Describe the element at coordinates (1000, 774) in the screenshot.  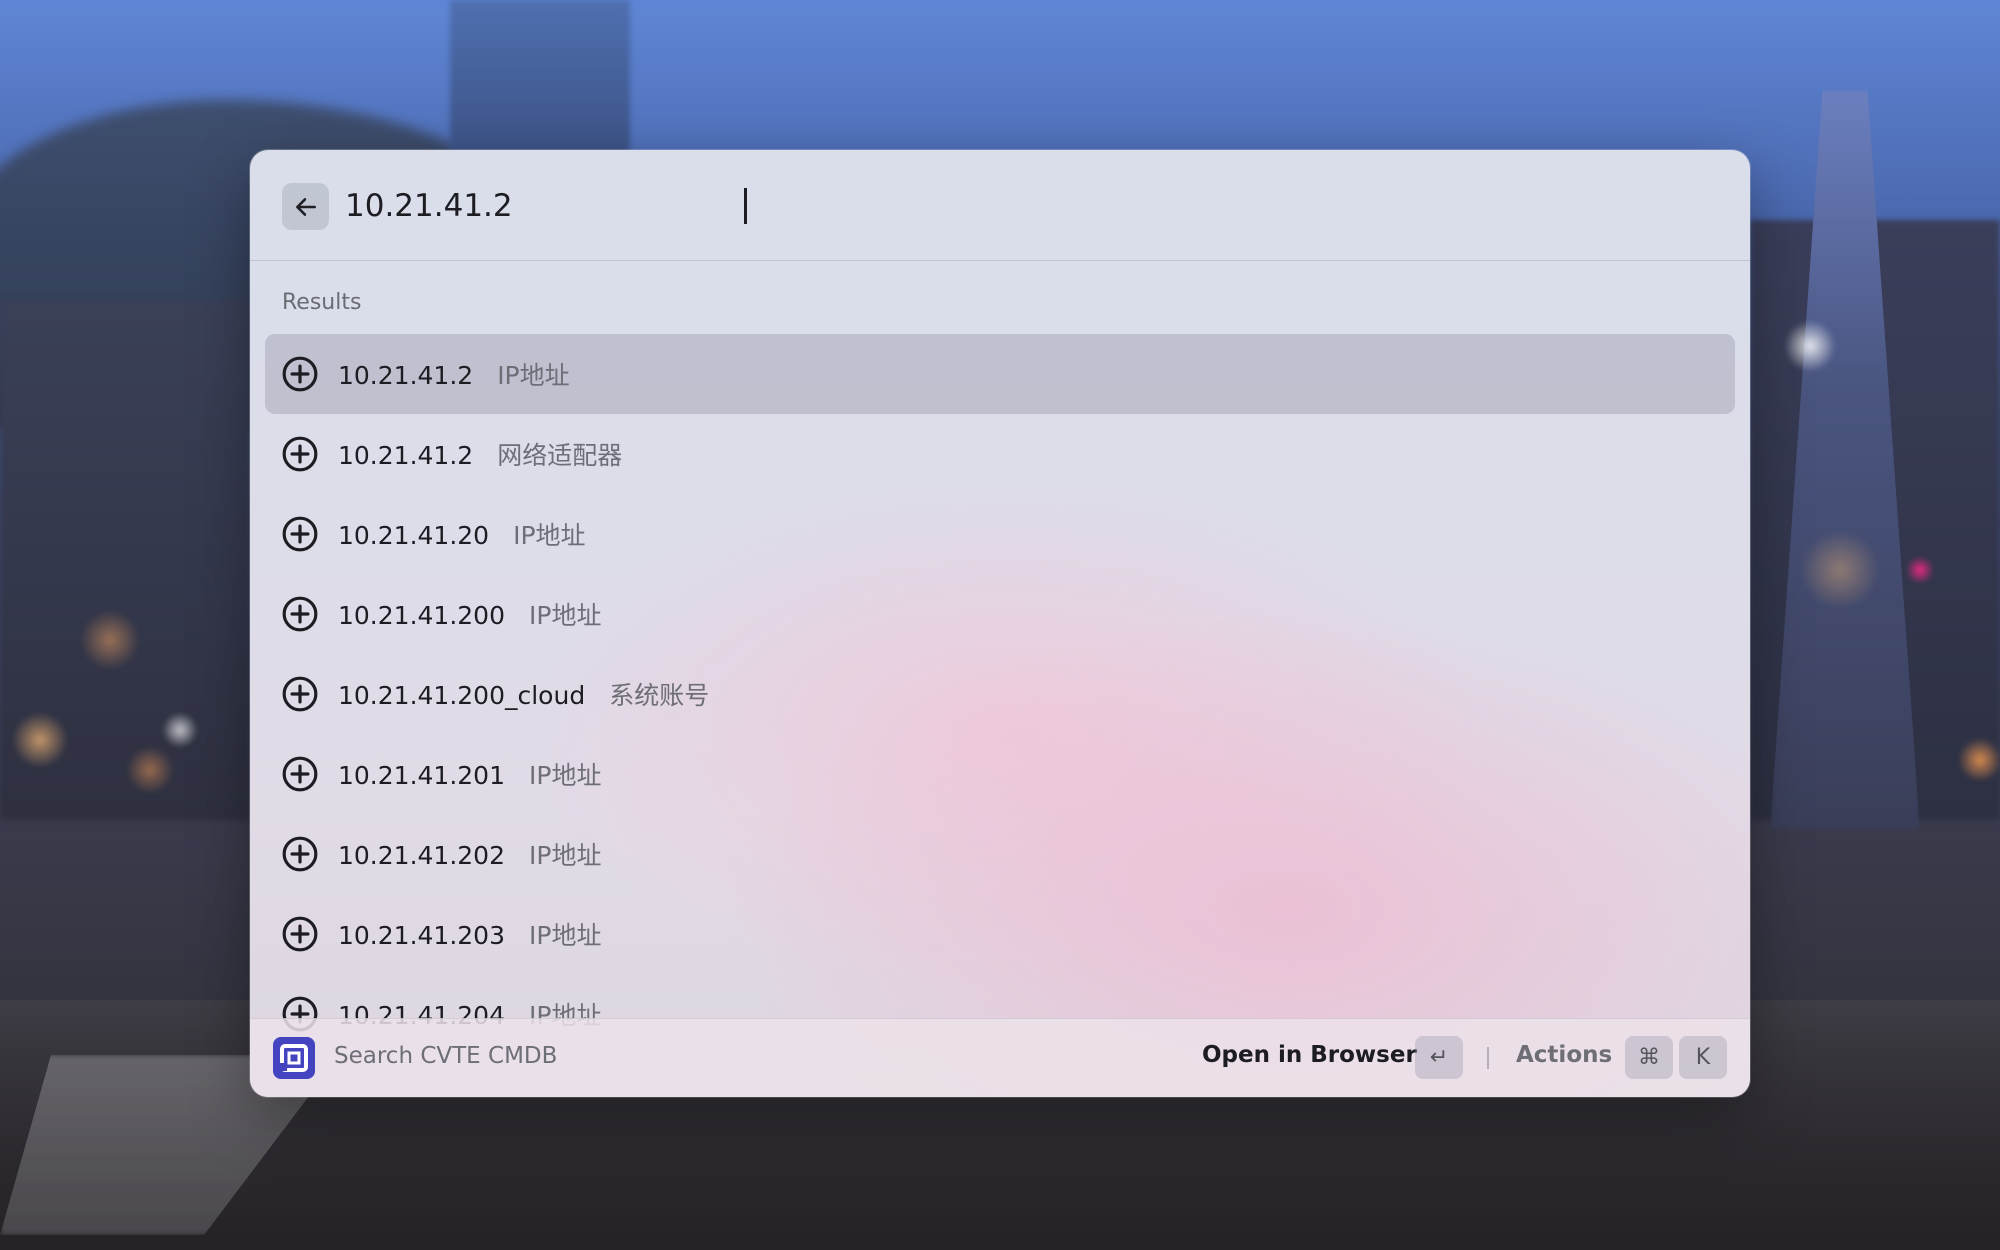
I see `list-item: 10.21.41.201 IP地址` at that location.